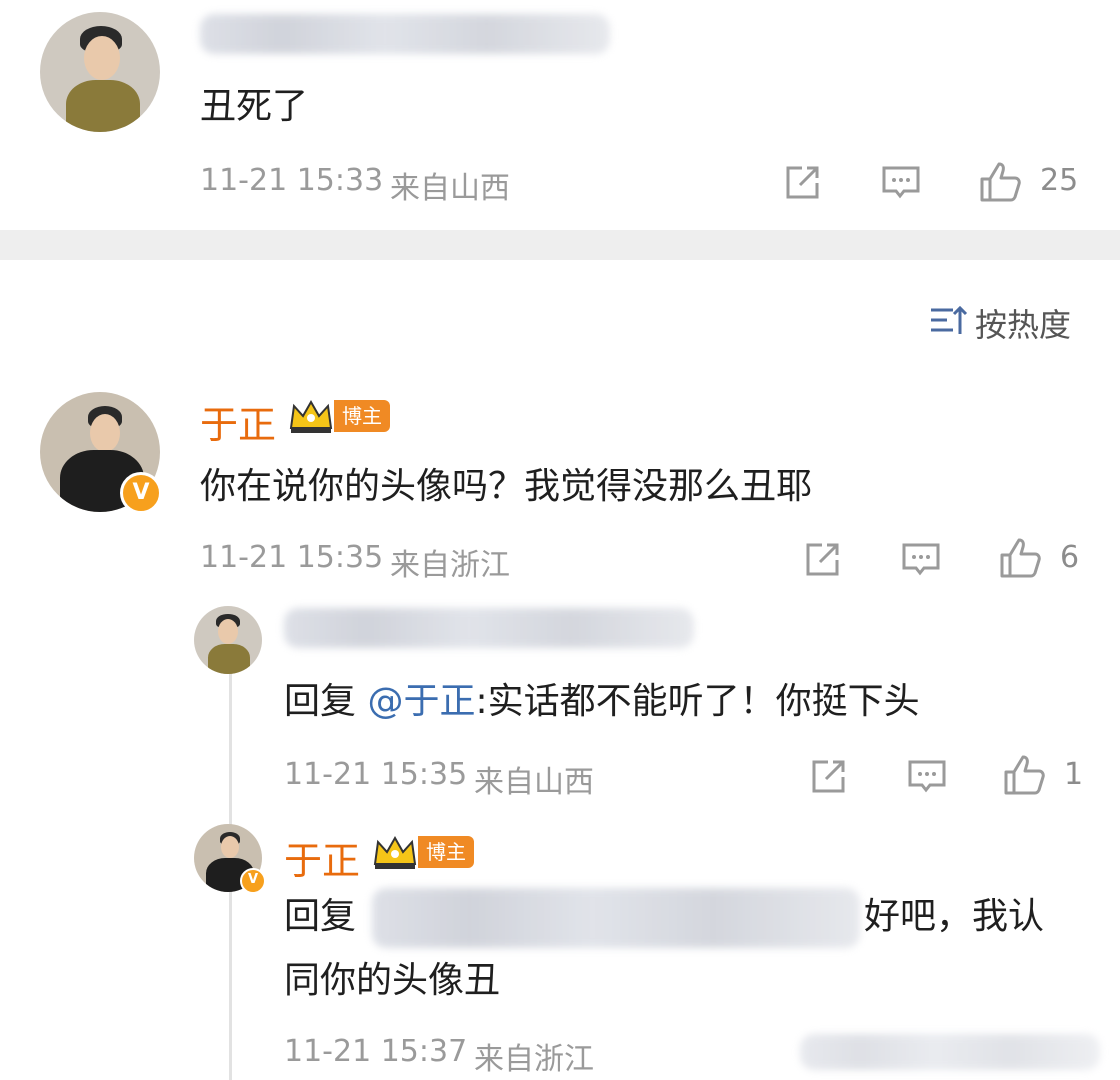 This screenshot has height=1080, width=1120. Describe the element at coordinates (954, 916) in the screenshot. I see `reply-body: 好吧，我认` at that location.